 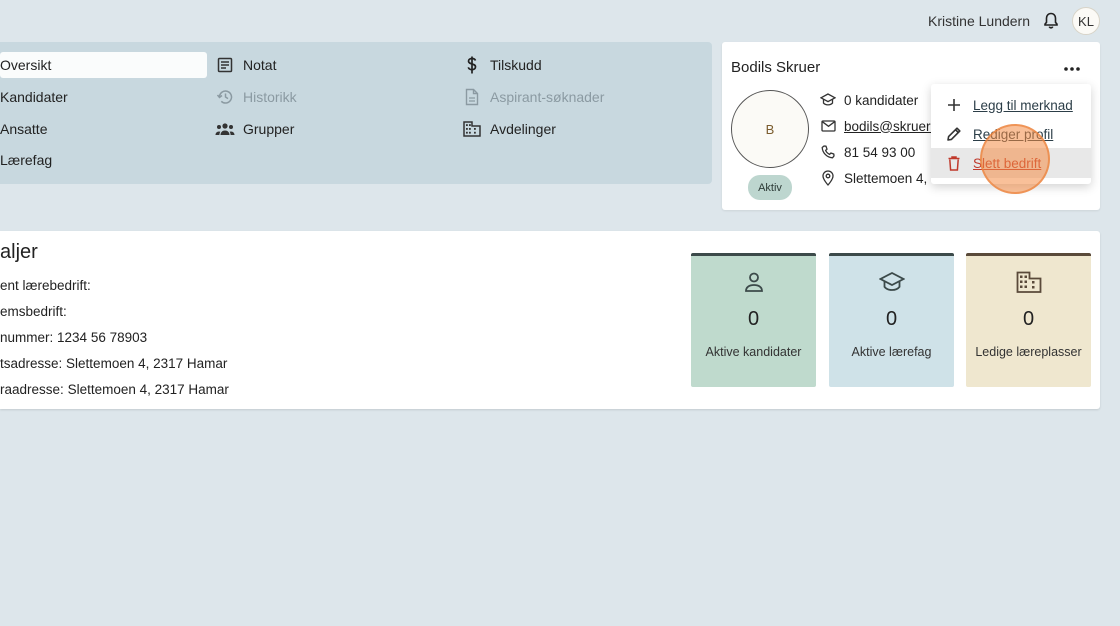 What do you see at coordinates (753, 352) in the screenshot?
I see `stat-label: Aktive kandidater` at bounding box center [753, 352].